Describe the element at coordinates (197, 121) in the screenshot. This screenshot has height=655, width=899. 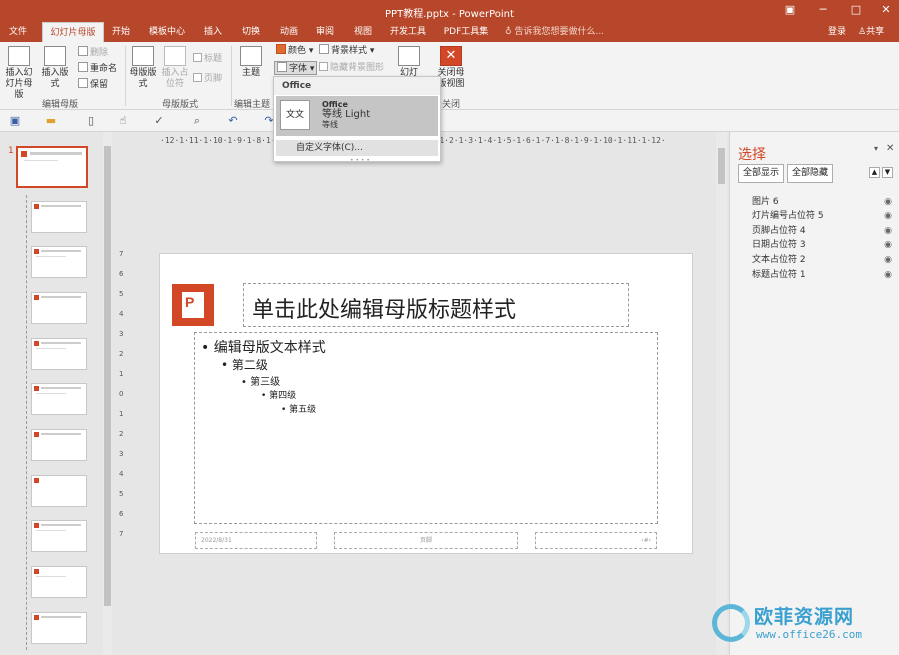
I see `print-preview-icon: ⌕` at that location.